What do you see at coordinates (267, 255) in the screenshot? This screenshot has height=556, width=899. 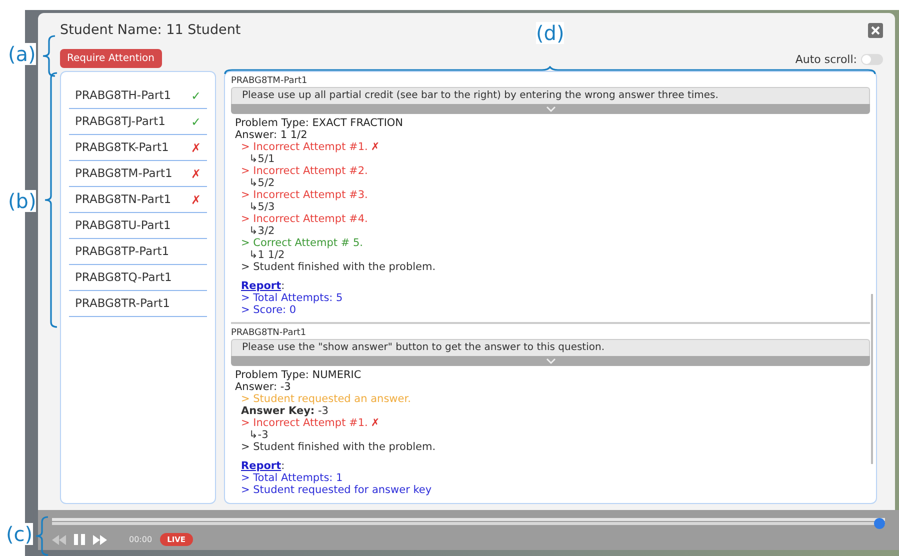 I see `log-entry: ↳1 1/2` at bounding box center [267, 255].